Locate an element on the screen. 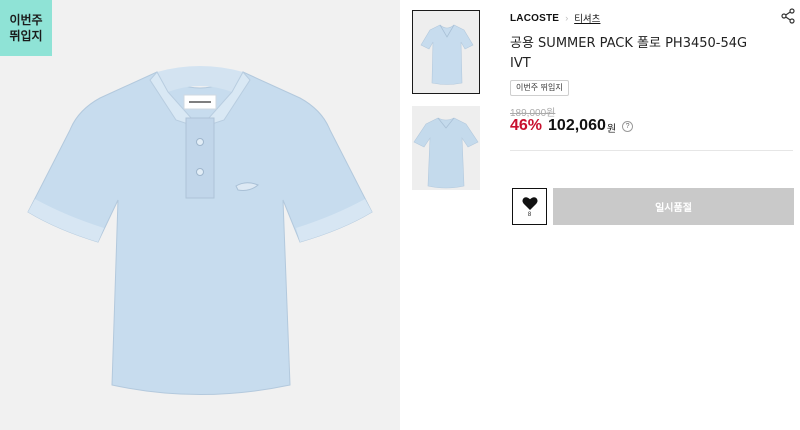  promo-badge: 이번주 뛰입지 is located at coordinates (26, 28).